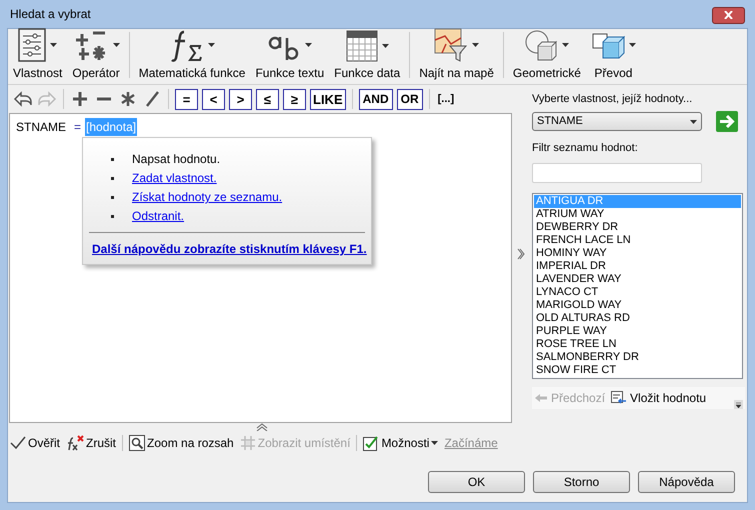  I want to click on values-list: ANTIGUA DR ATRIUM WAY DEWBERRY DR FRENCH LACE LN HOMINY WAY IMPERIAL DR LAVENDER WAY LYNACO CT MARIGOLD WAY OLD ALTURAS RD PURPLE WAY ROSE TREE LN SALMONBERRY DR SNOW FIRE CT, so click(637, 286).